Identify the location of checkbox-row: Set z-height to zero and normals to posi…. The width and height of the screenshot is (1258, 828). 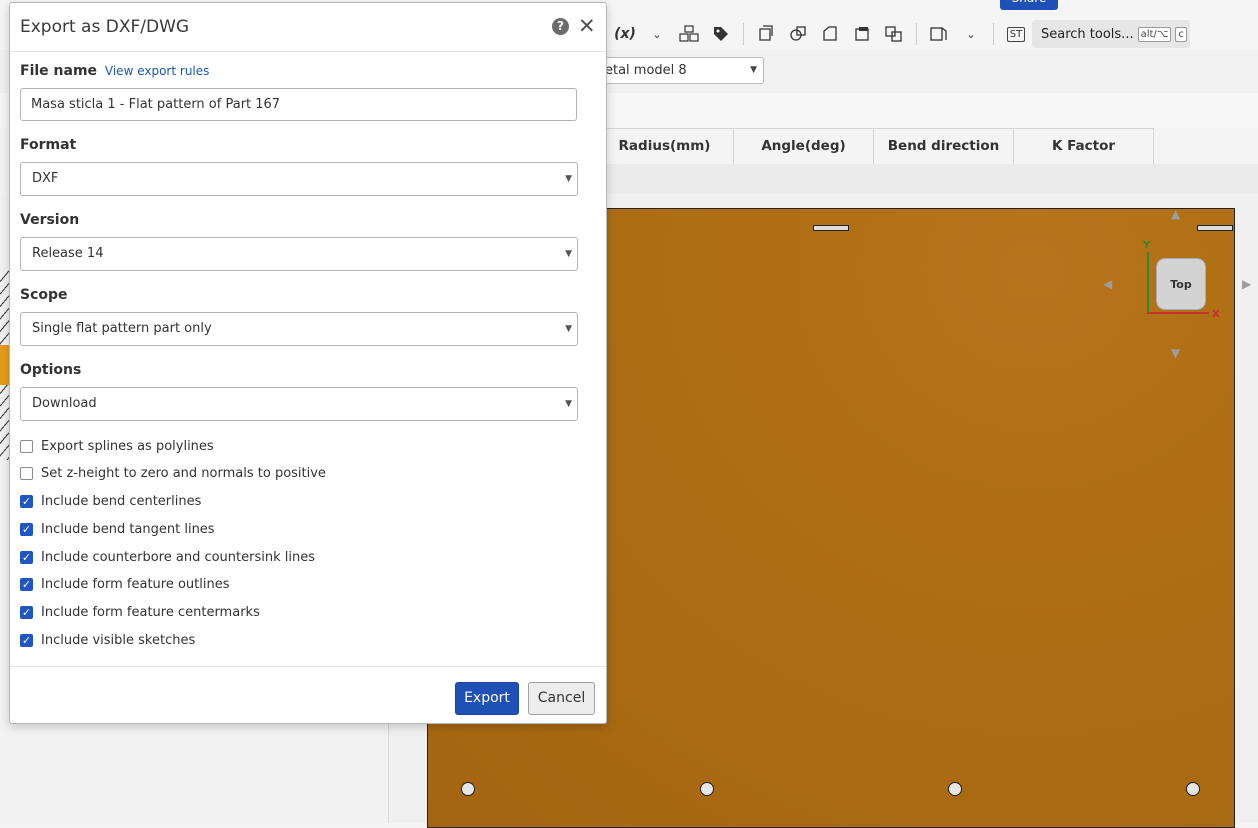
(173, 473).